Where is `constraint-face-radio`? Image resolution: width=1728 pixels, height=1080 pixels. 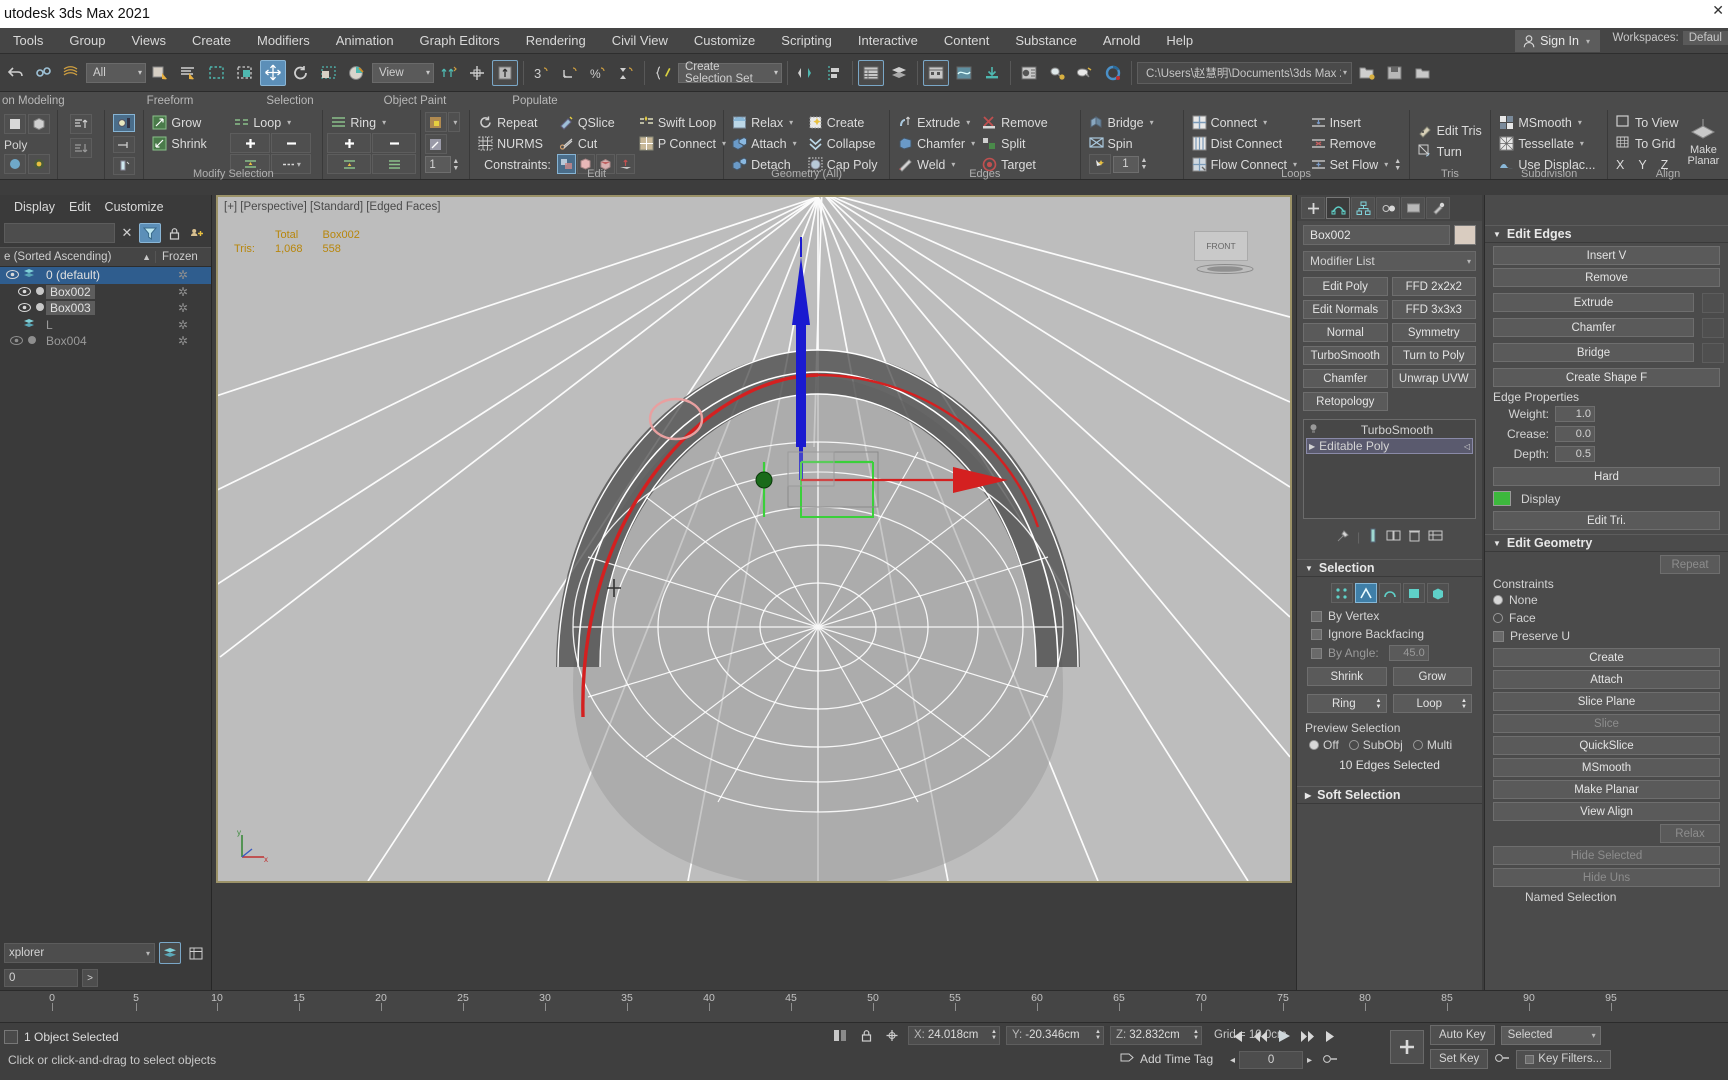 constraint-face-radio is located at coordinates (1498, 618).